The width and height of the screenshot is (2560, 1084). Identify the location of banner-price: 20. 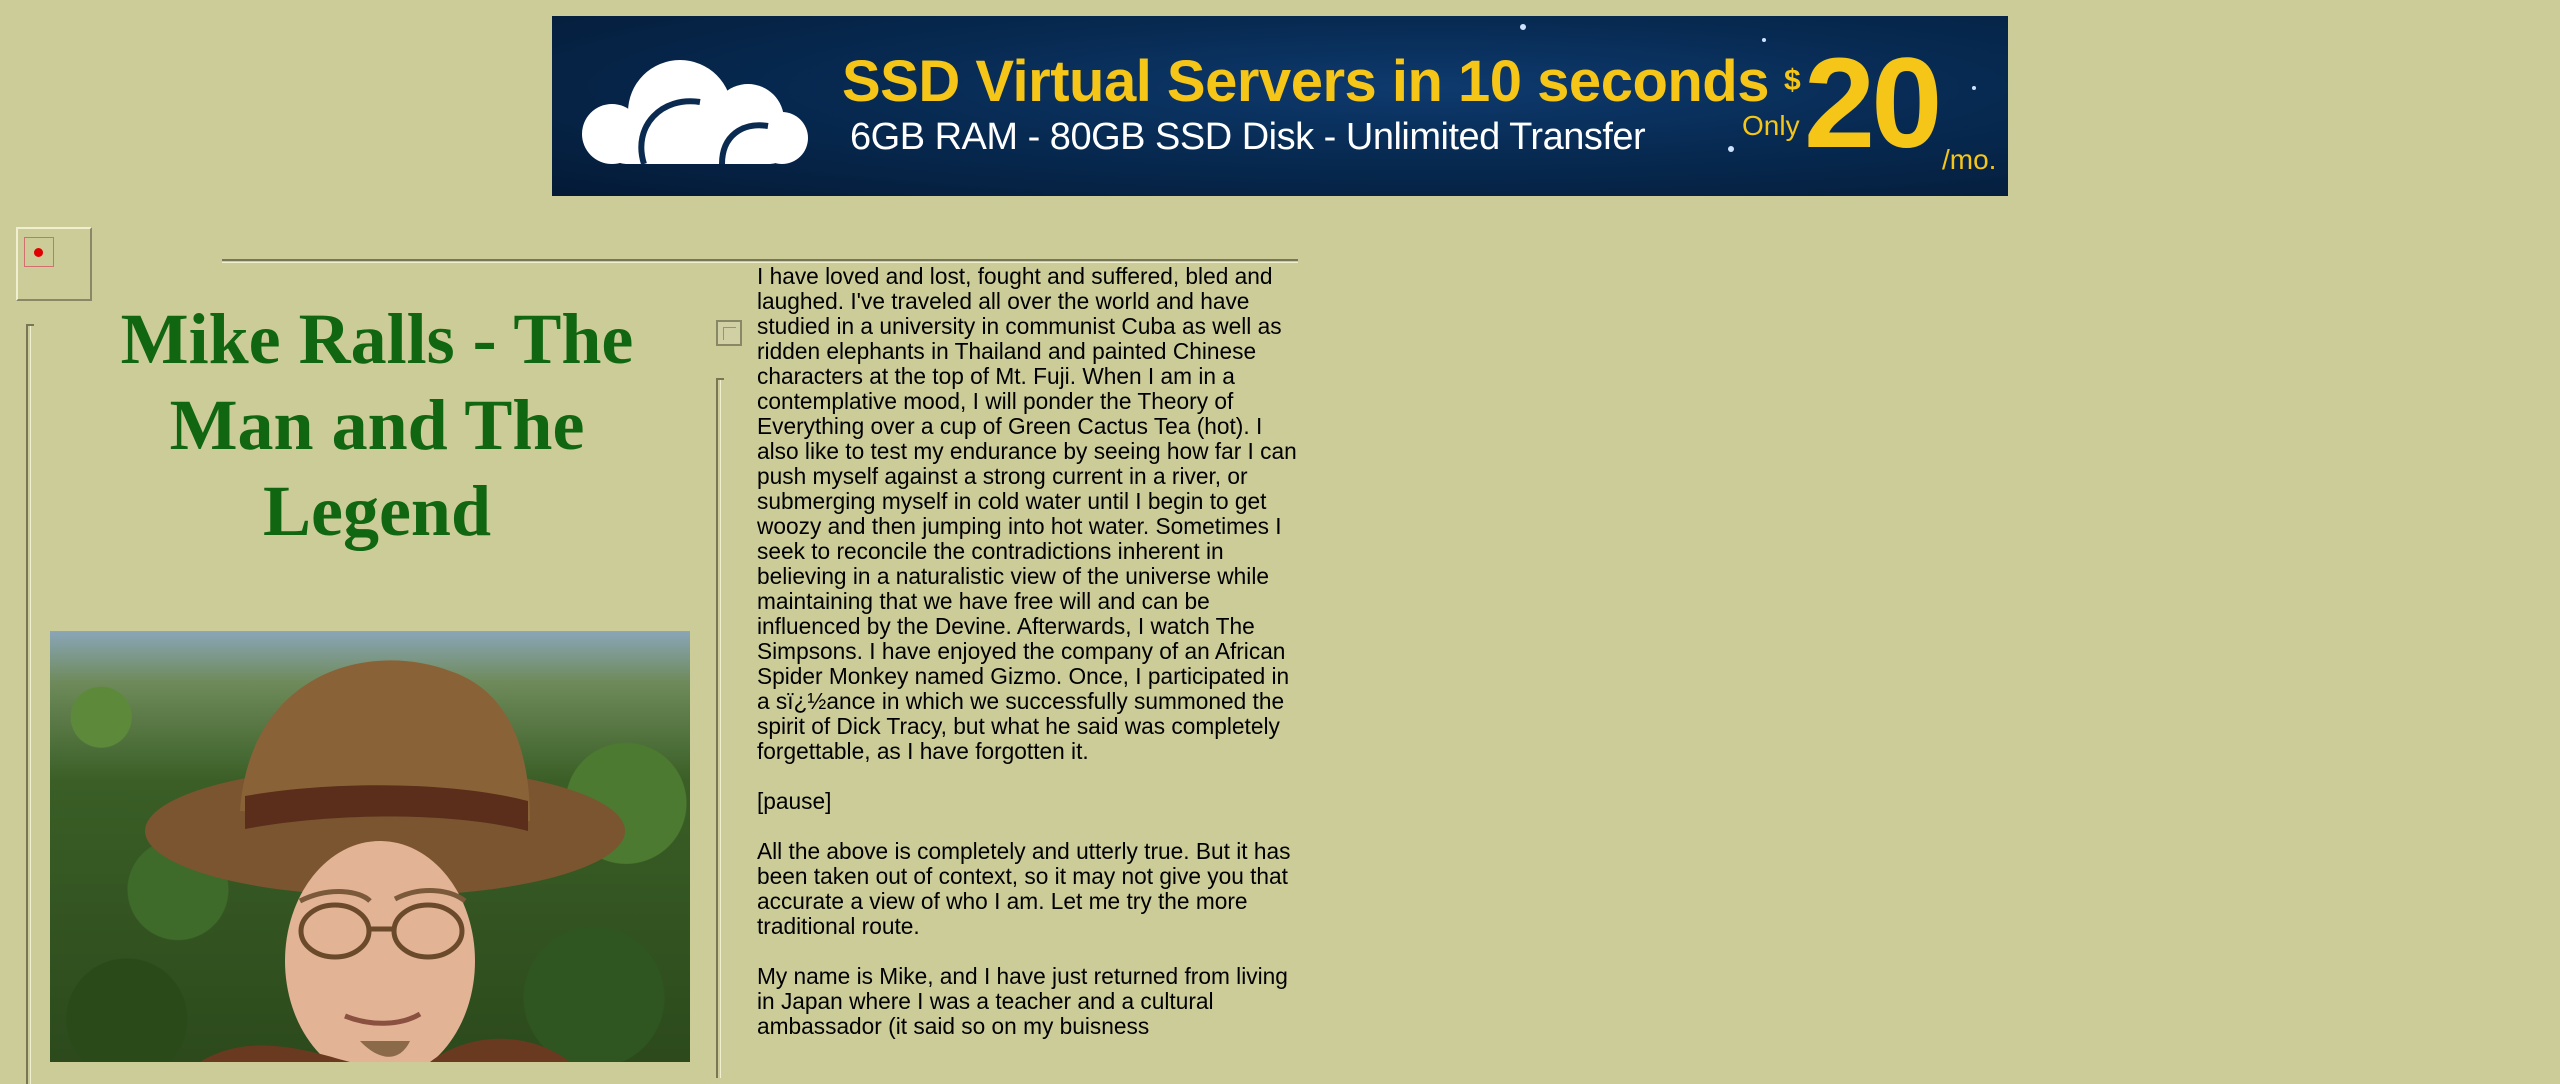
(1873, 103).